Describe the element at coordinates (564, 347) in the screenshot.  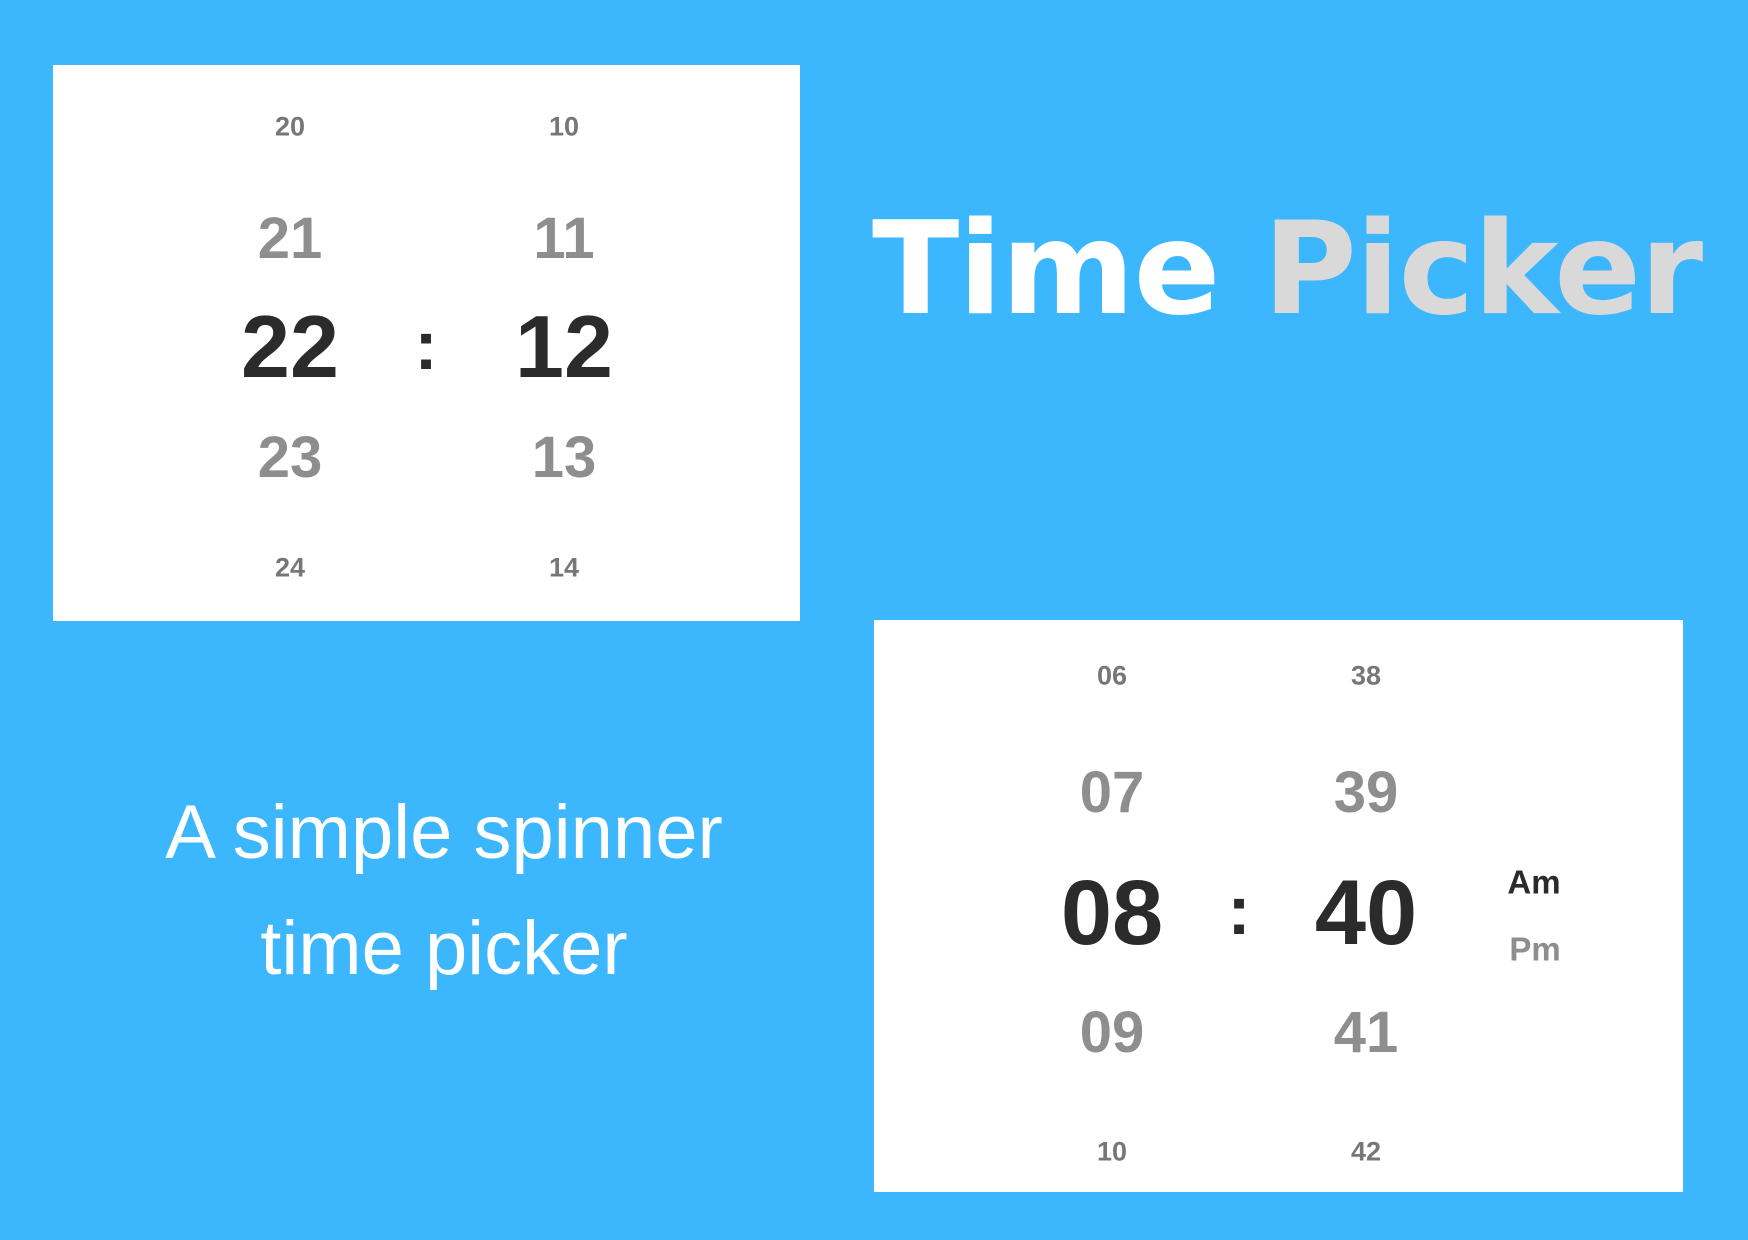
I see `minute-selected: 12` at that location.